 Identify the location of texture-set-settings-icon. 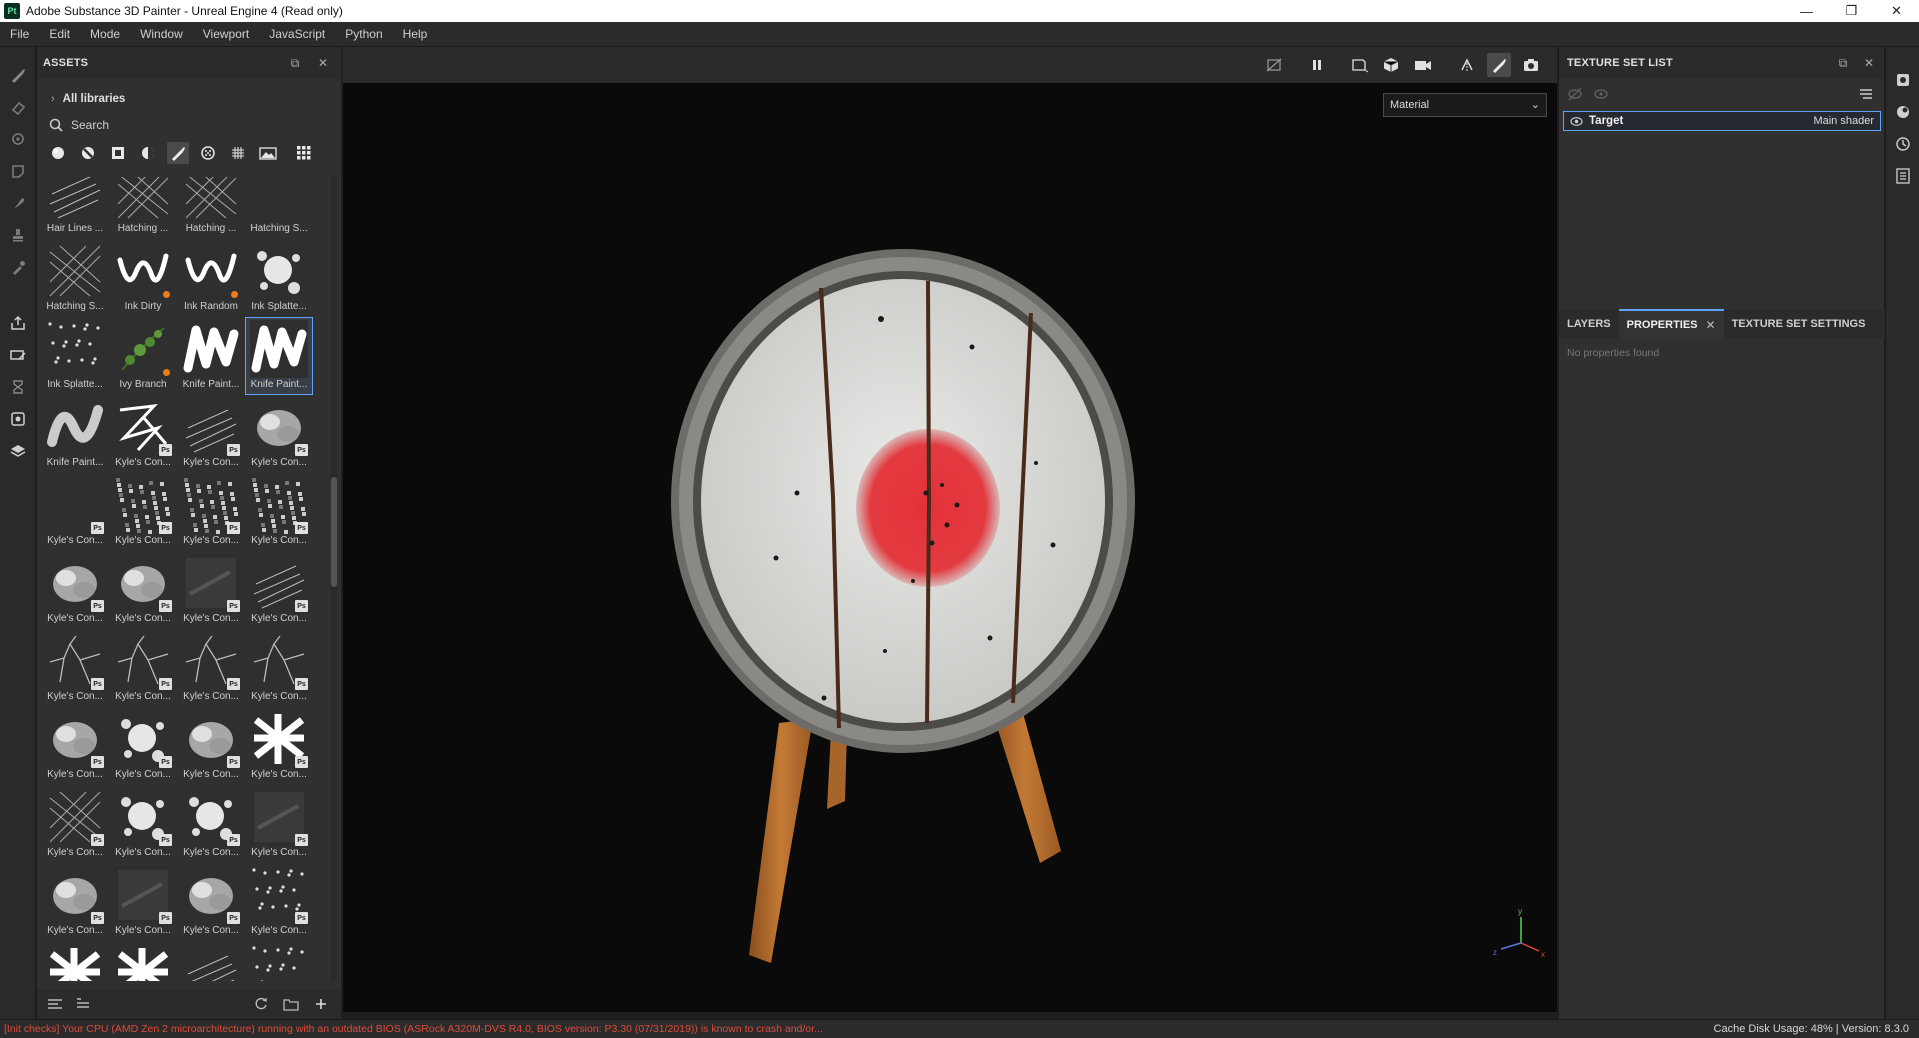
(1866, 95).